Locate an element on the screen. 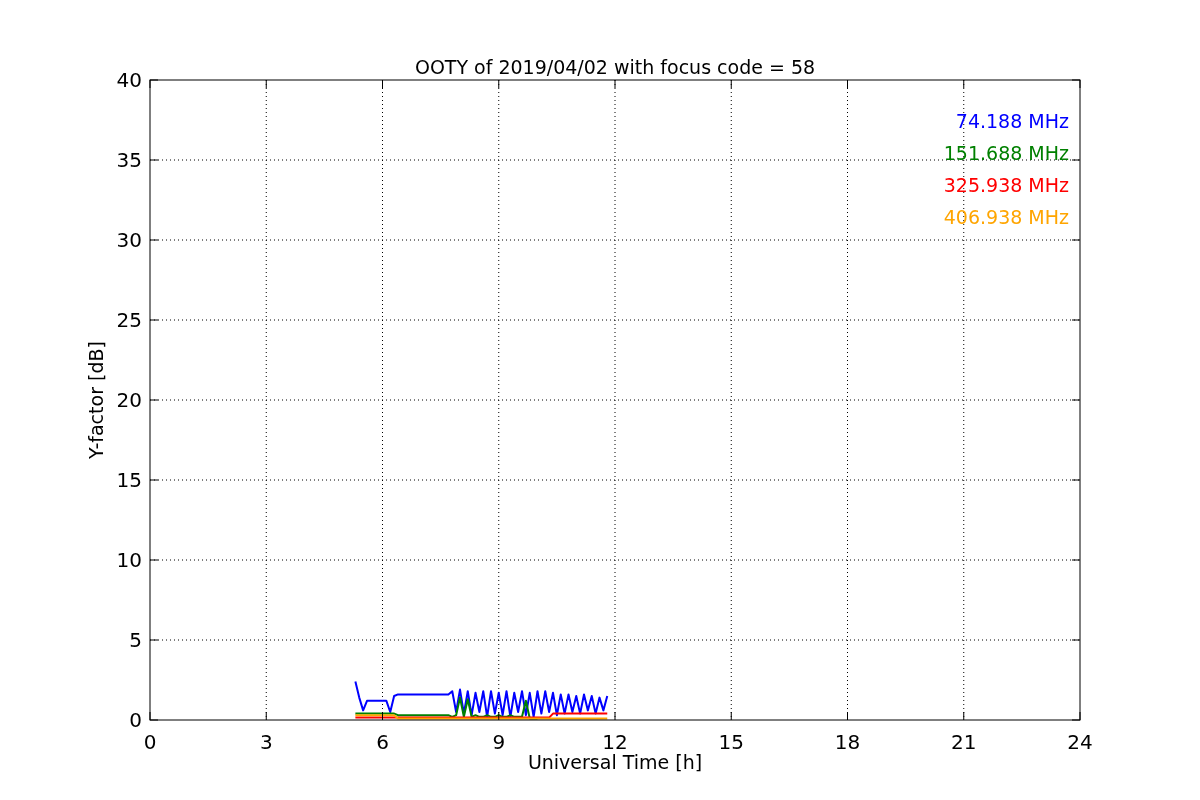 Image resolution: width=1200 pixels, height=800 pixels. x-tick-label: 3 is located at coordinates (266, 742).